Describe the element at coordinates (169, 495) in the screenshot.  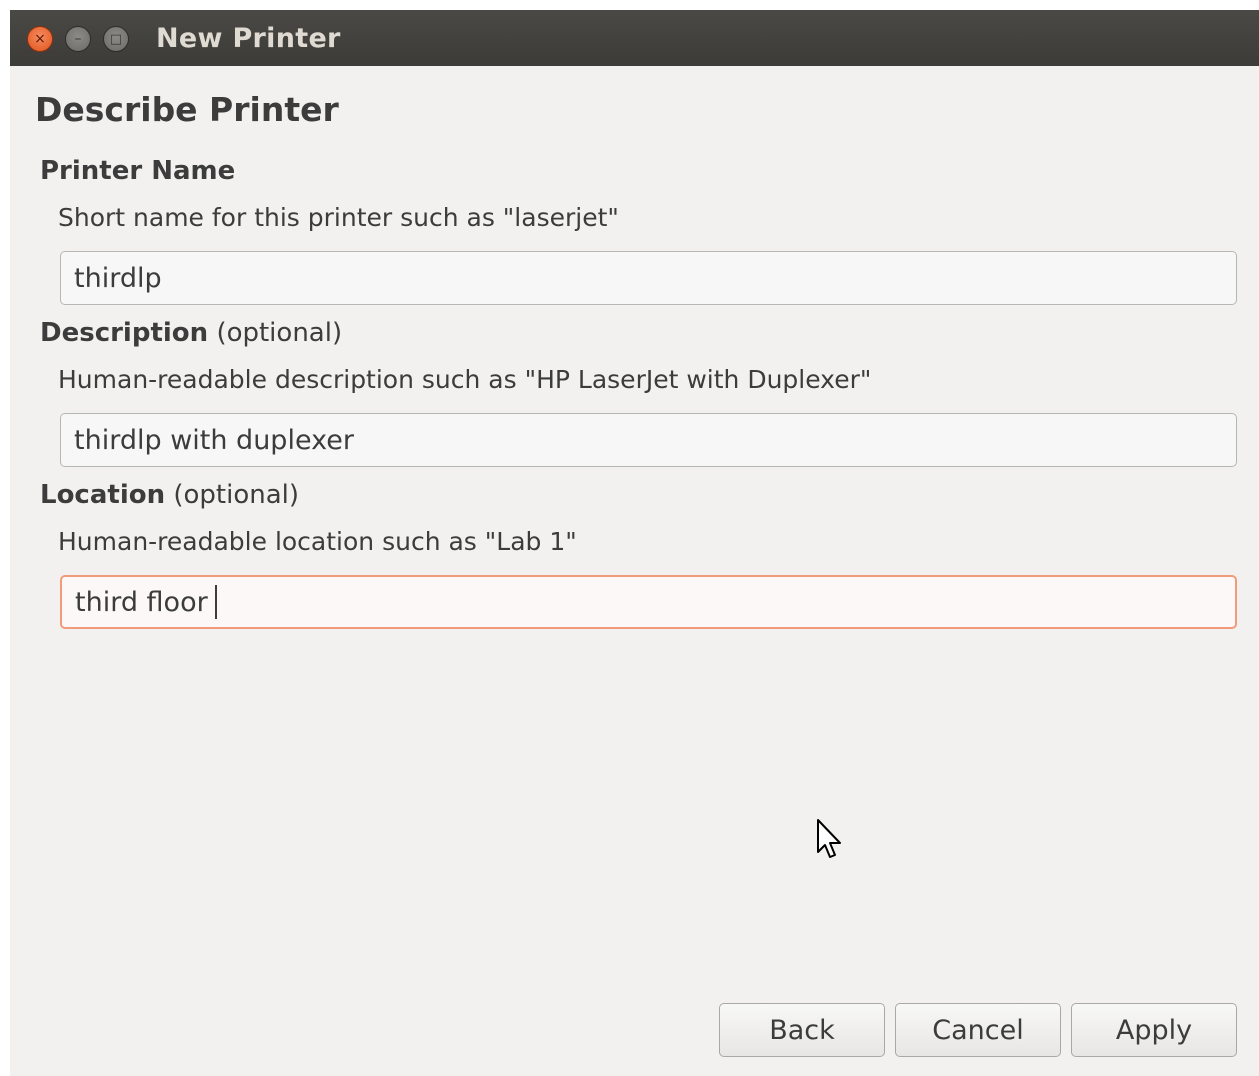
I see `location-label: Location (optional)` at that location.